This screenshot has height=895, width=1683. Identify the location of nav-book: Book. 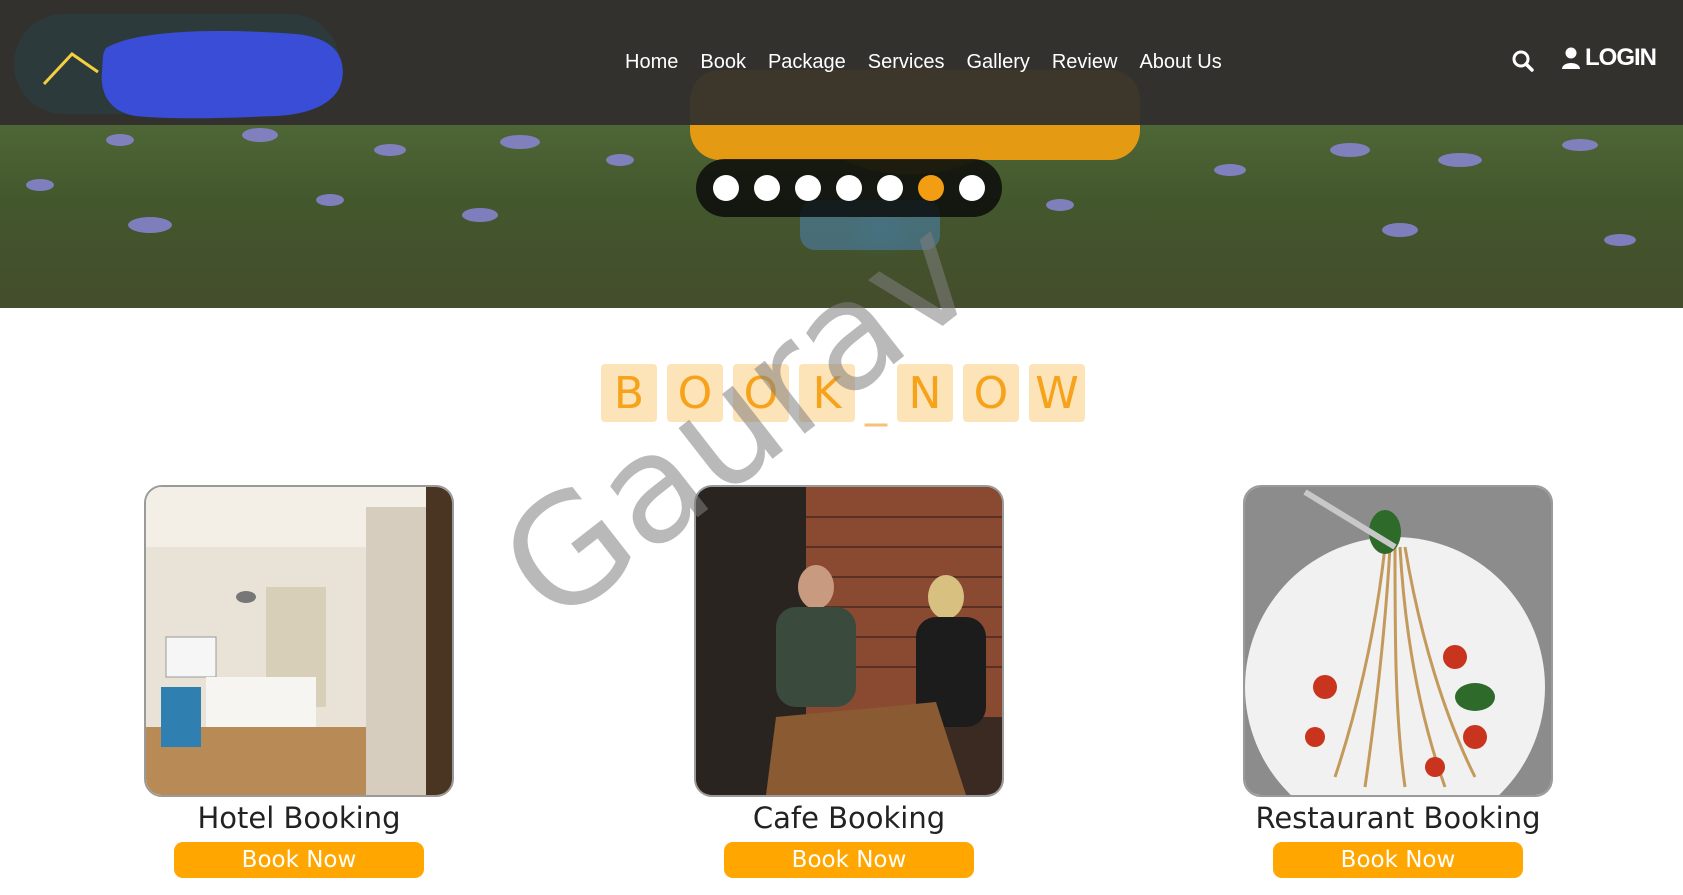
(723, 62).